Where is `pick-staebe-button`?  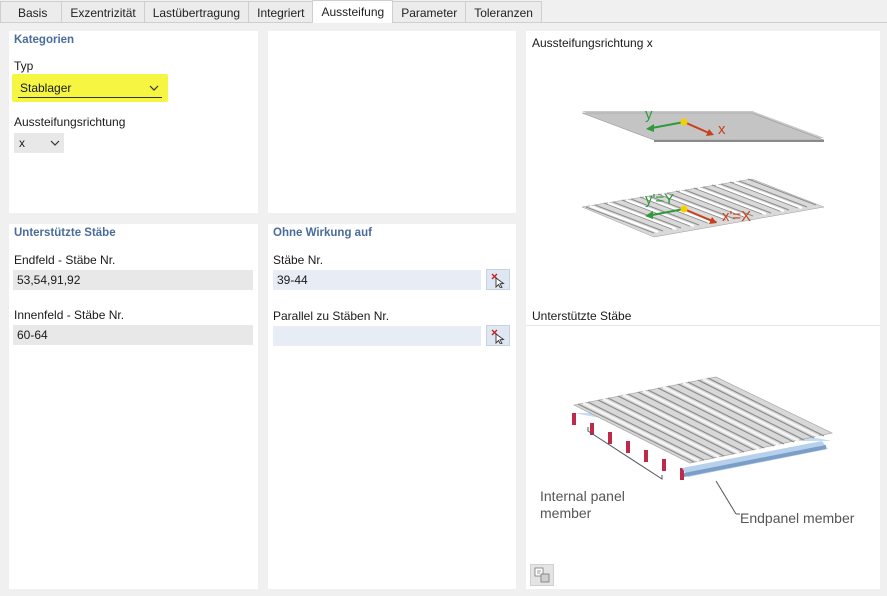
pick-staebe-button is located at coordinates (498, 279).